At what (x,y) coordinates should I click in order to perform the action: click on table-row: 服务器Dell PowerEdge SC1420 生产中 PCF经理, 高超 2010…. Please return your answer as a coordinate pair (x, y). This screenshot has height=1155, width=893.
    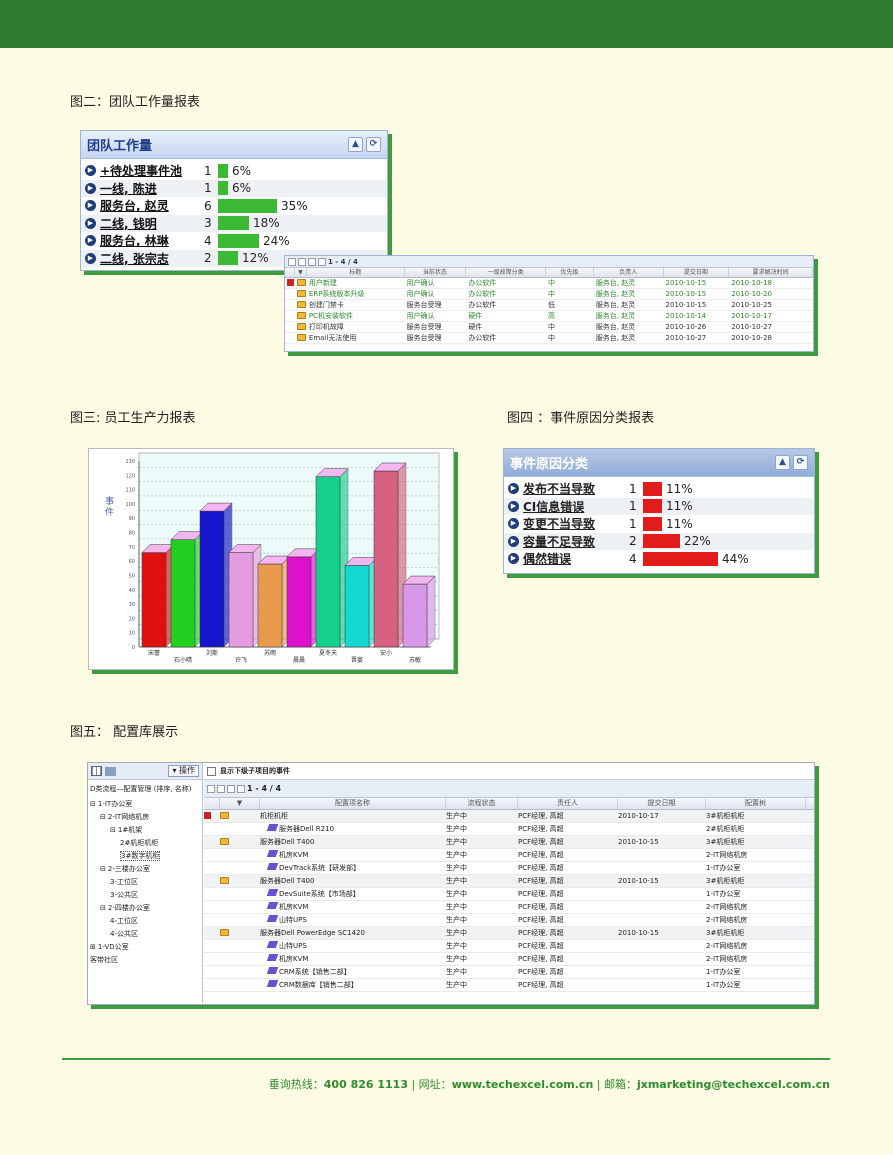
    Looking at the image, I should click on (509, 933).